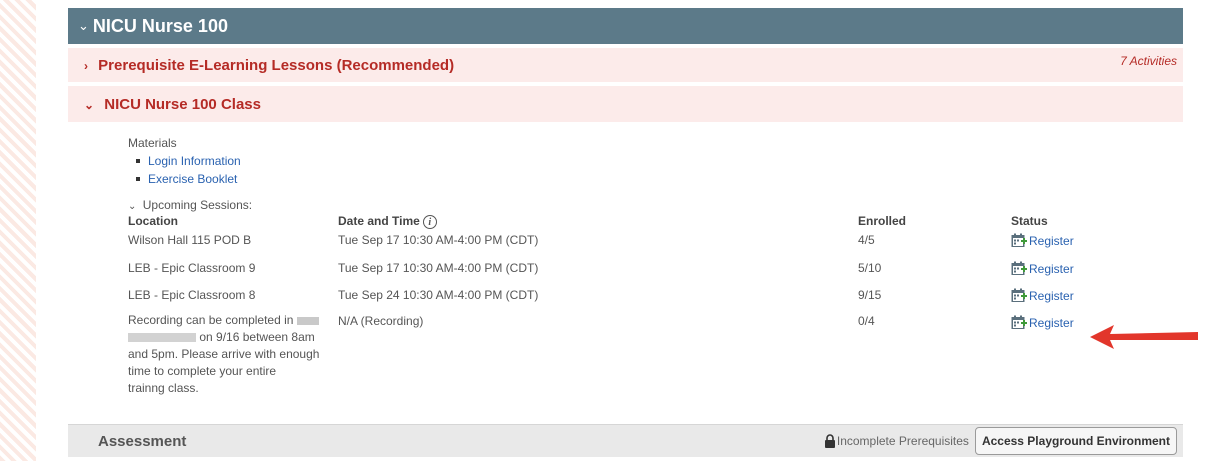 This screenshot has height=461, width=1206. I want to click on header-enrolled: Enrolled, so click(882, 221).